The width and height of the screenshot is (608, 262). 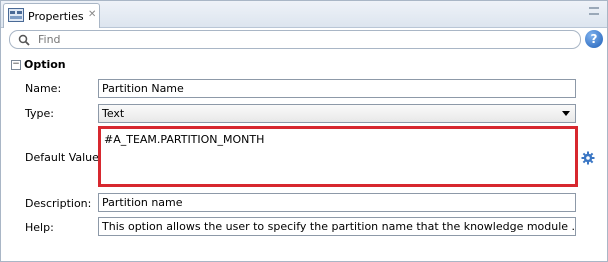 I want to click on tab-label: Properties, so click(x=56, y=16).